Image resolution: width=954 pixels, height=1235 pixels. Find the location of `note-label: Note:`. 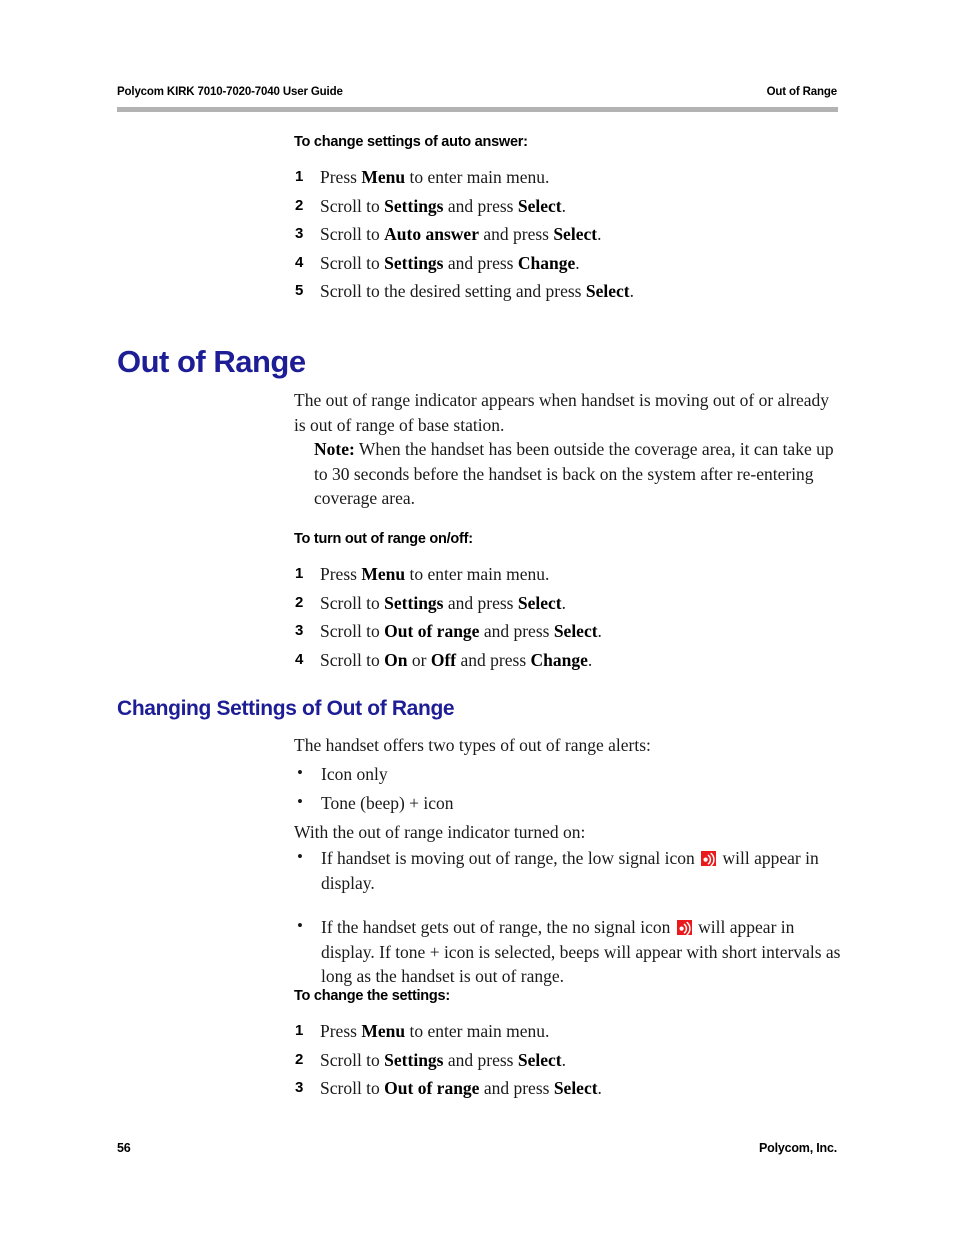

note-label: Note: is located at coordinates (334, 449).